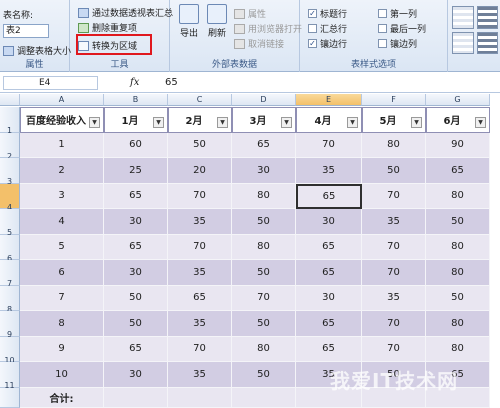  What do you see at coordinates (10, 146) in the screenshot?
I see `row-header: 2` at bounding box center [10, 146].